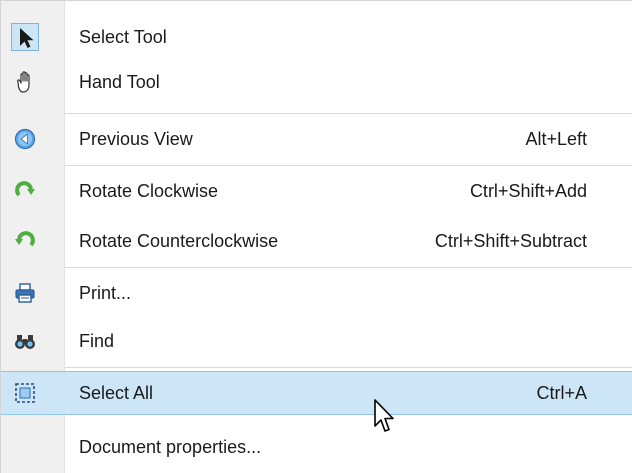 Image resolution: width=632 pixels, height=473 pixels. Describe the element at coordinates (25, 293) in the screenshot. I see `printer-icon` at that location.